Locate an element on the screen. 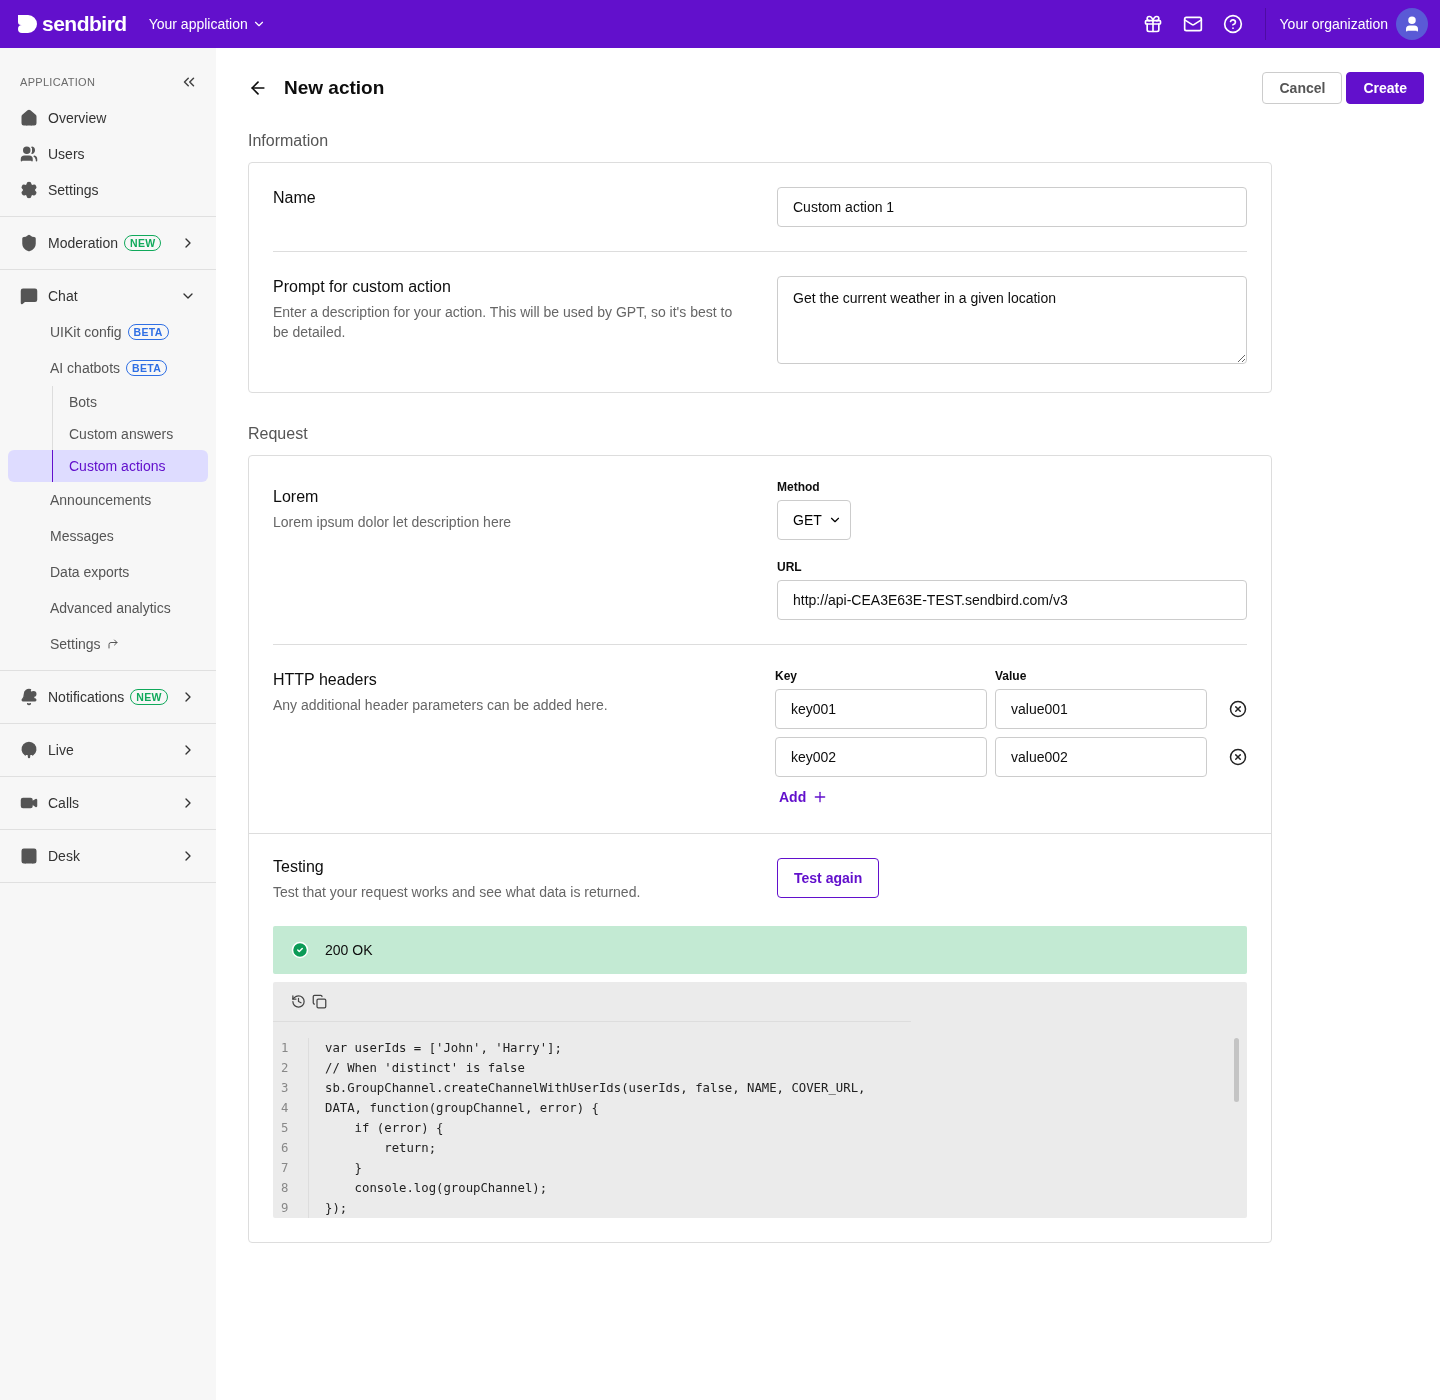 The height and width of the screenshot is (1400, 1440). sidebar-label: Users is located at coordinates (66, 154).